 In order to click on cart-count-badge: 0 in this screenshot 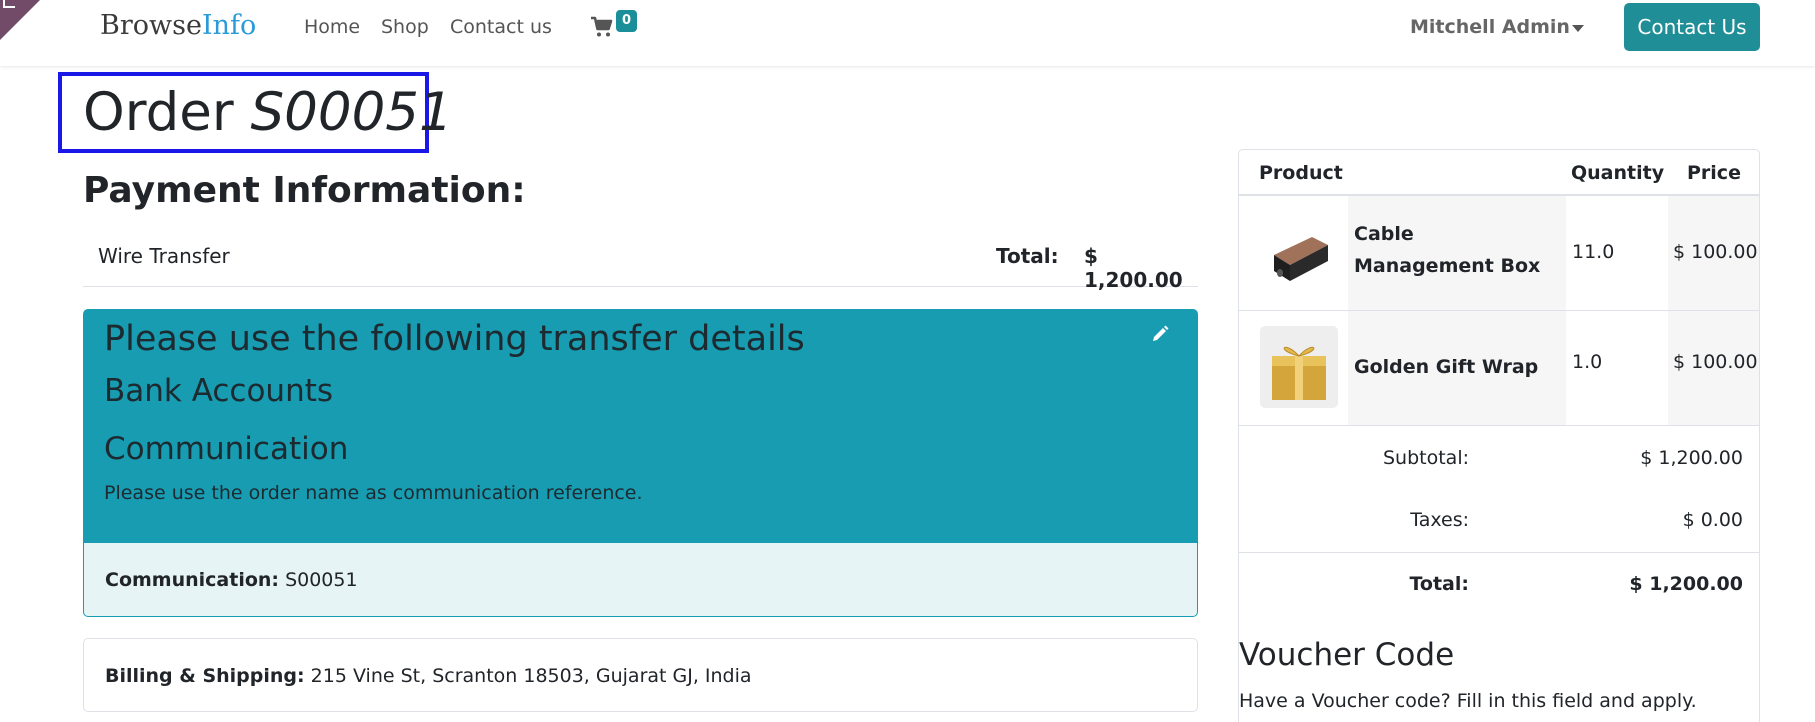, I will do `click(626, 21)`.